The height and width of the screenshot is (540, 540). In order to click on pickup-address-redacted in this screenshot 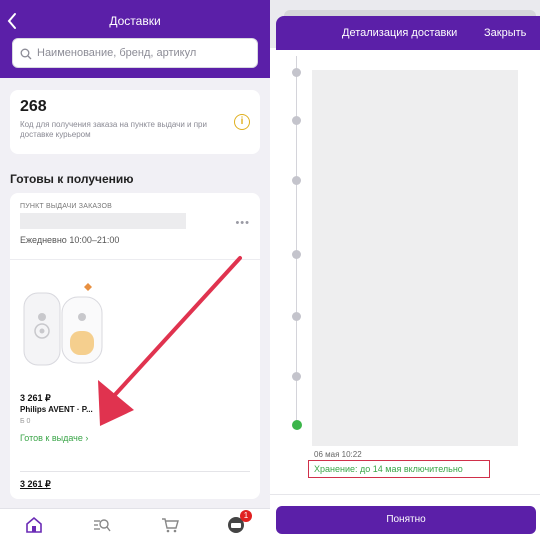, I will do `click(103, 221)`.